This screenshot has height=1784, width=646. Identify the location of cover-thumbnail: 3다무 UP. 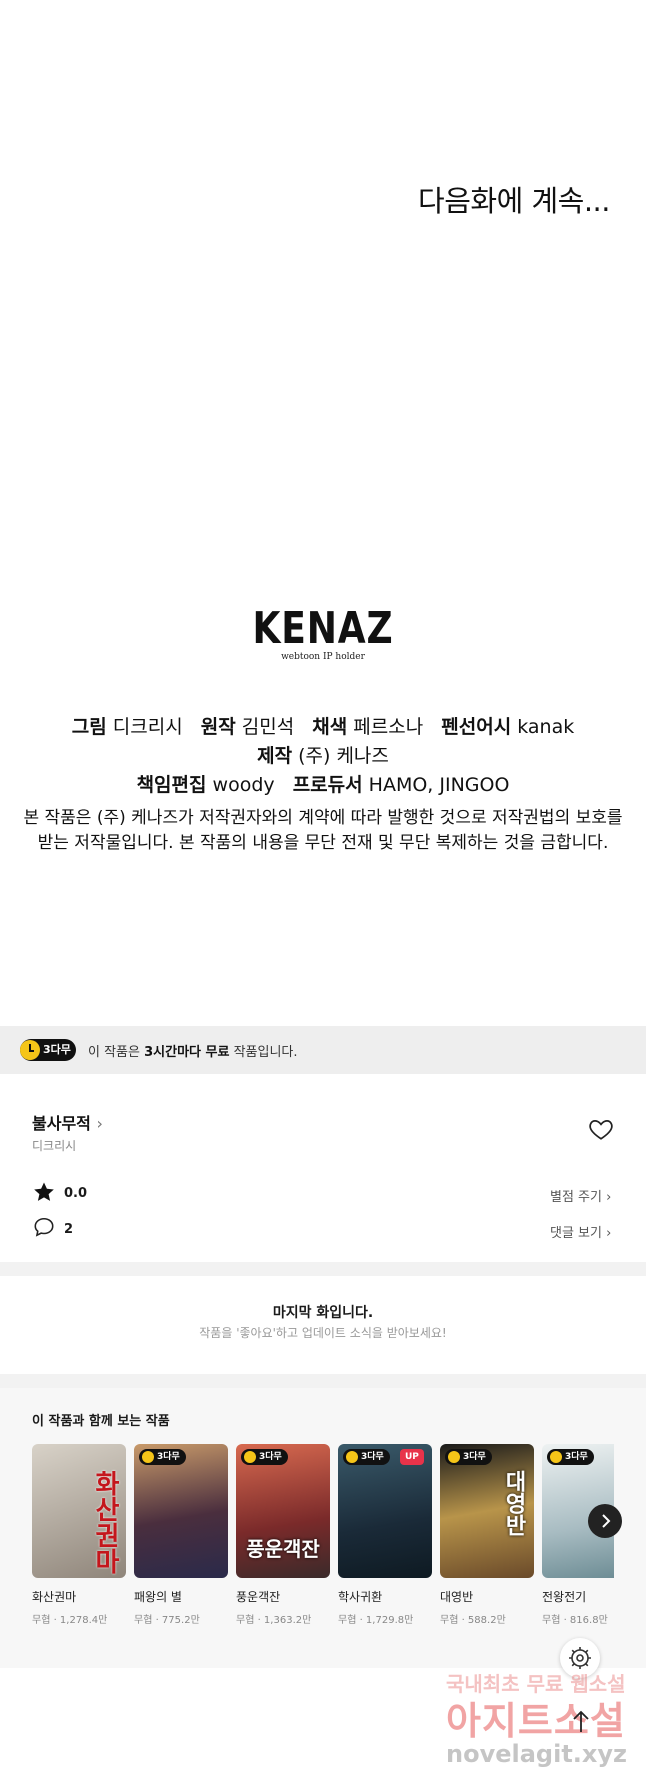
(385, 1511).